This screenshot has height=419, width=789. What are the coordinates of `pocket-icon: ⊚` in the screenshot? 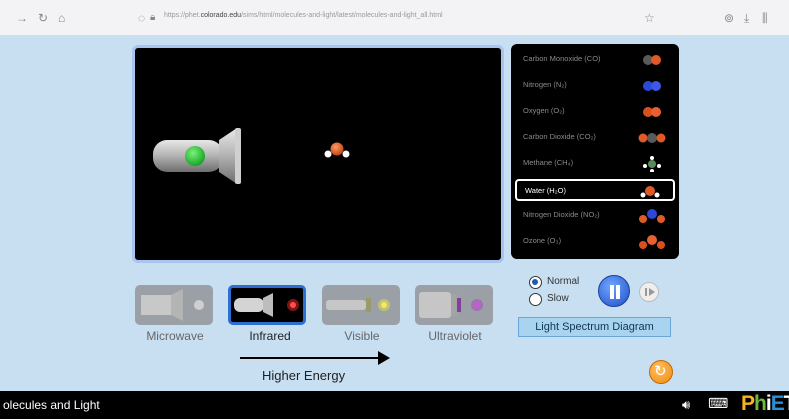 It's located at (729, 18).